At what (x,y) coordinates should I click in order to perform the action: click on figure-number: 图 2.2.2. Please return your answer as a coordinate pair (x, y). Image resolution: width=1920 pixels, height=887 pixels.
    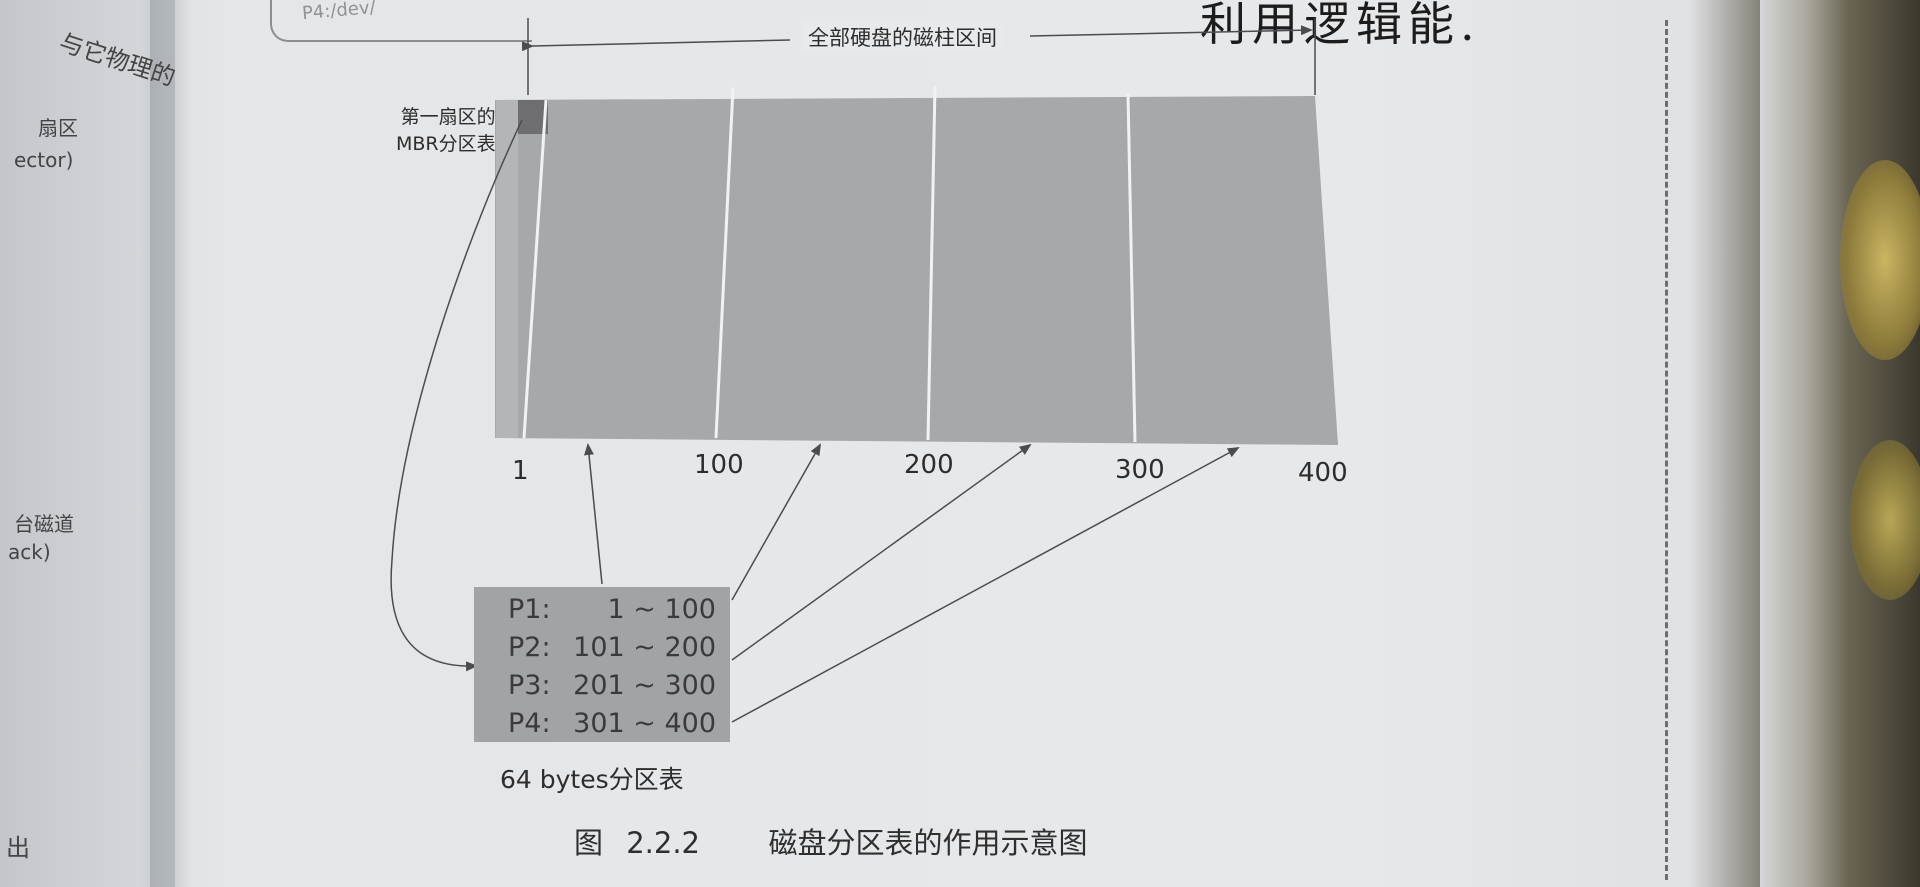
    Looking at the image, I should click on (637, 843).